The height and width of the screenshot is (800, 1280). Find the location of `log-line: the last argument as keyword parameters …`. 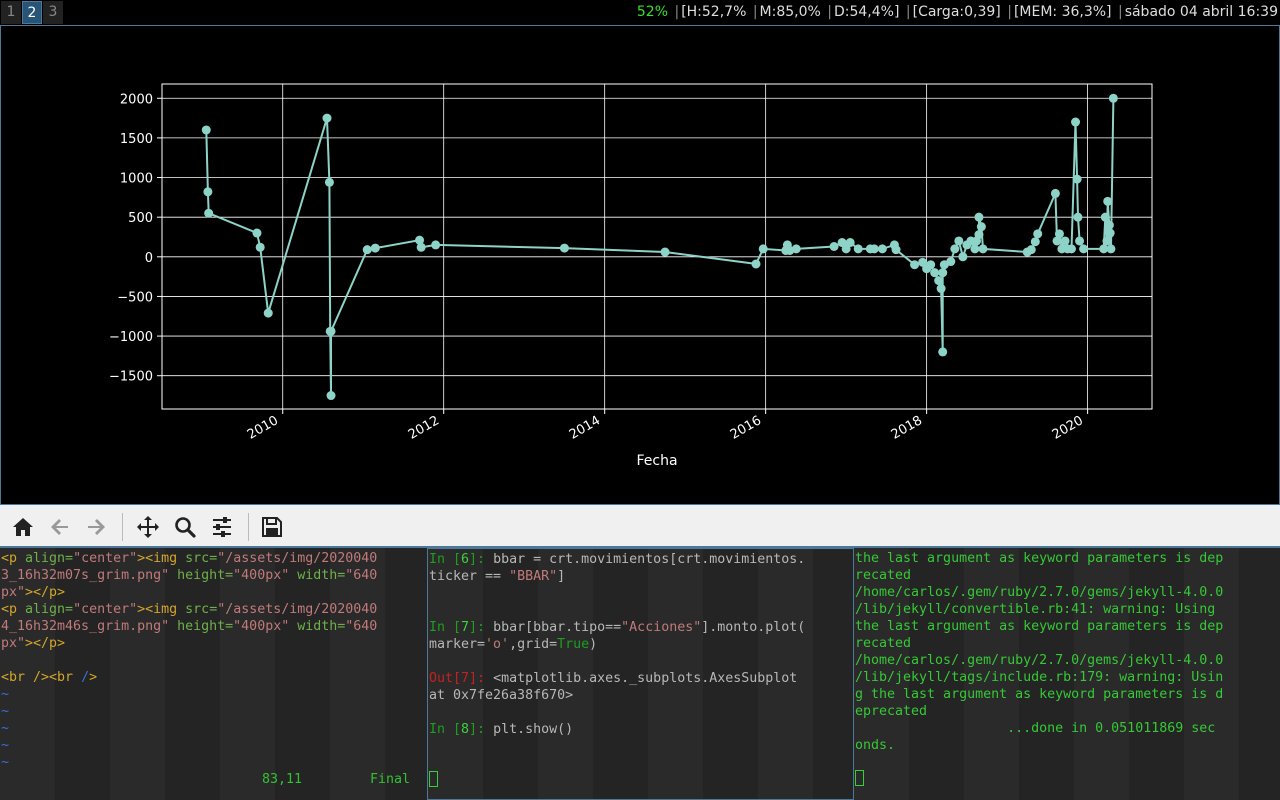

log-line: the last argument as keyword parameters … is located at coordinates (1039, 558).